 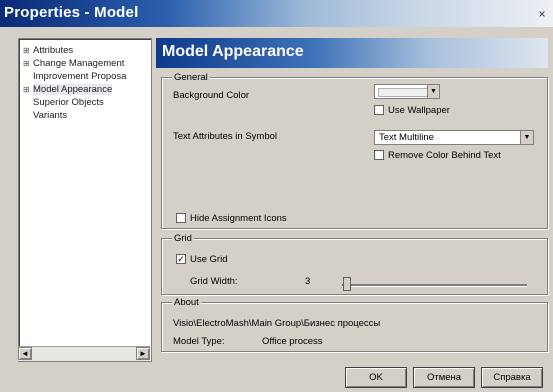 What do you see at coordinates (454, 137) in the screenshot?
I see `text-attributes-select: Text Multiline ▼` at bounding box center [454, 137].